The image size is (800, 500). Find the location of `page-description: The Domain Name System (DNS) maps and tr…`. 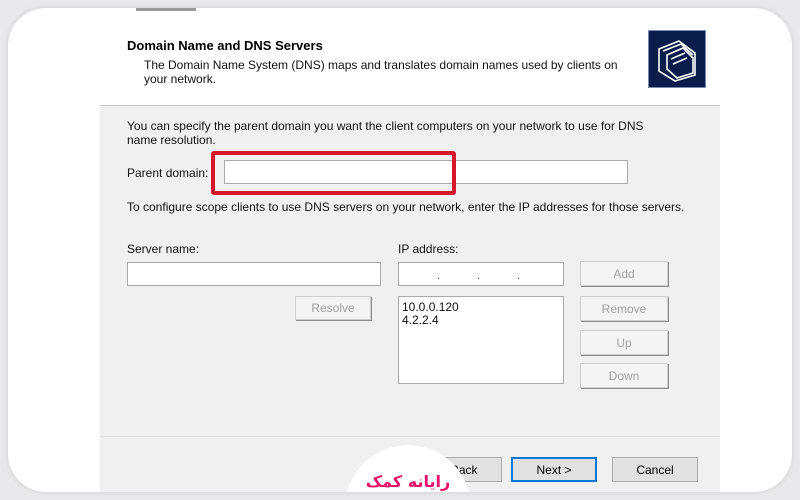

page-description: The Domain Name System (DNS) maps and tr… is located at coordinates (381, 72).